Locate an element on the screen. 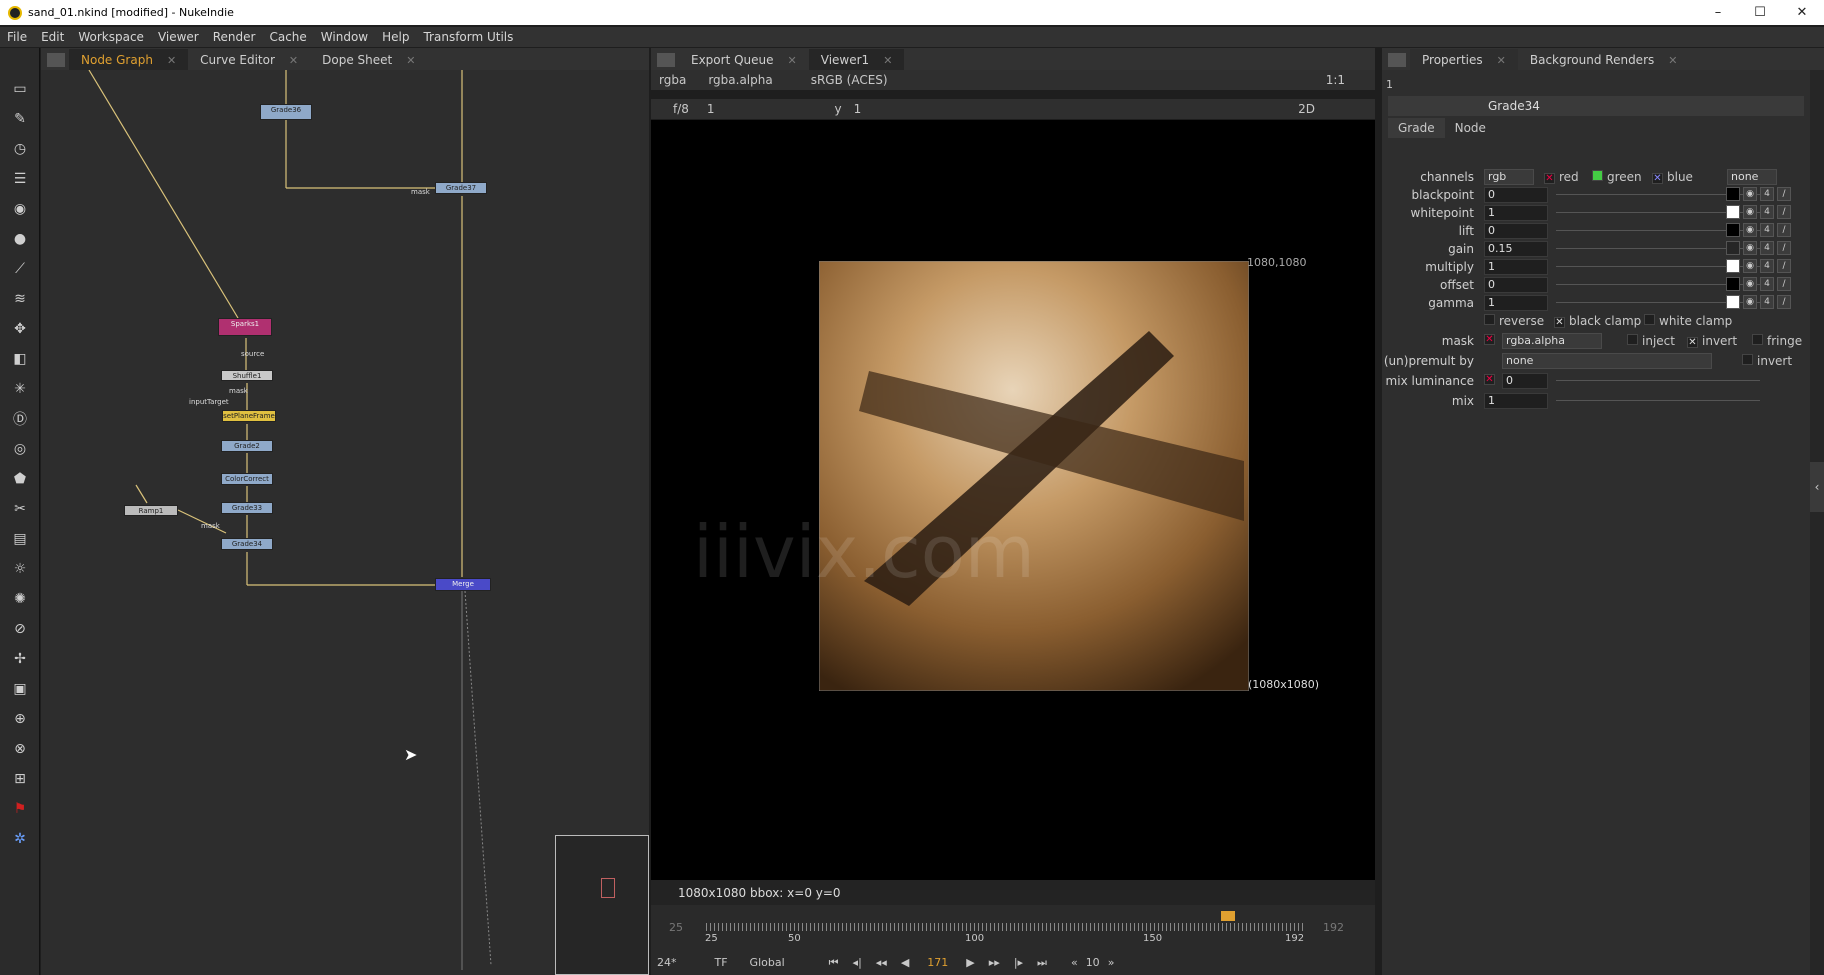  hiero-icon: ⊗ is located at coordinates (20, 749).